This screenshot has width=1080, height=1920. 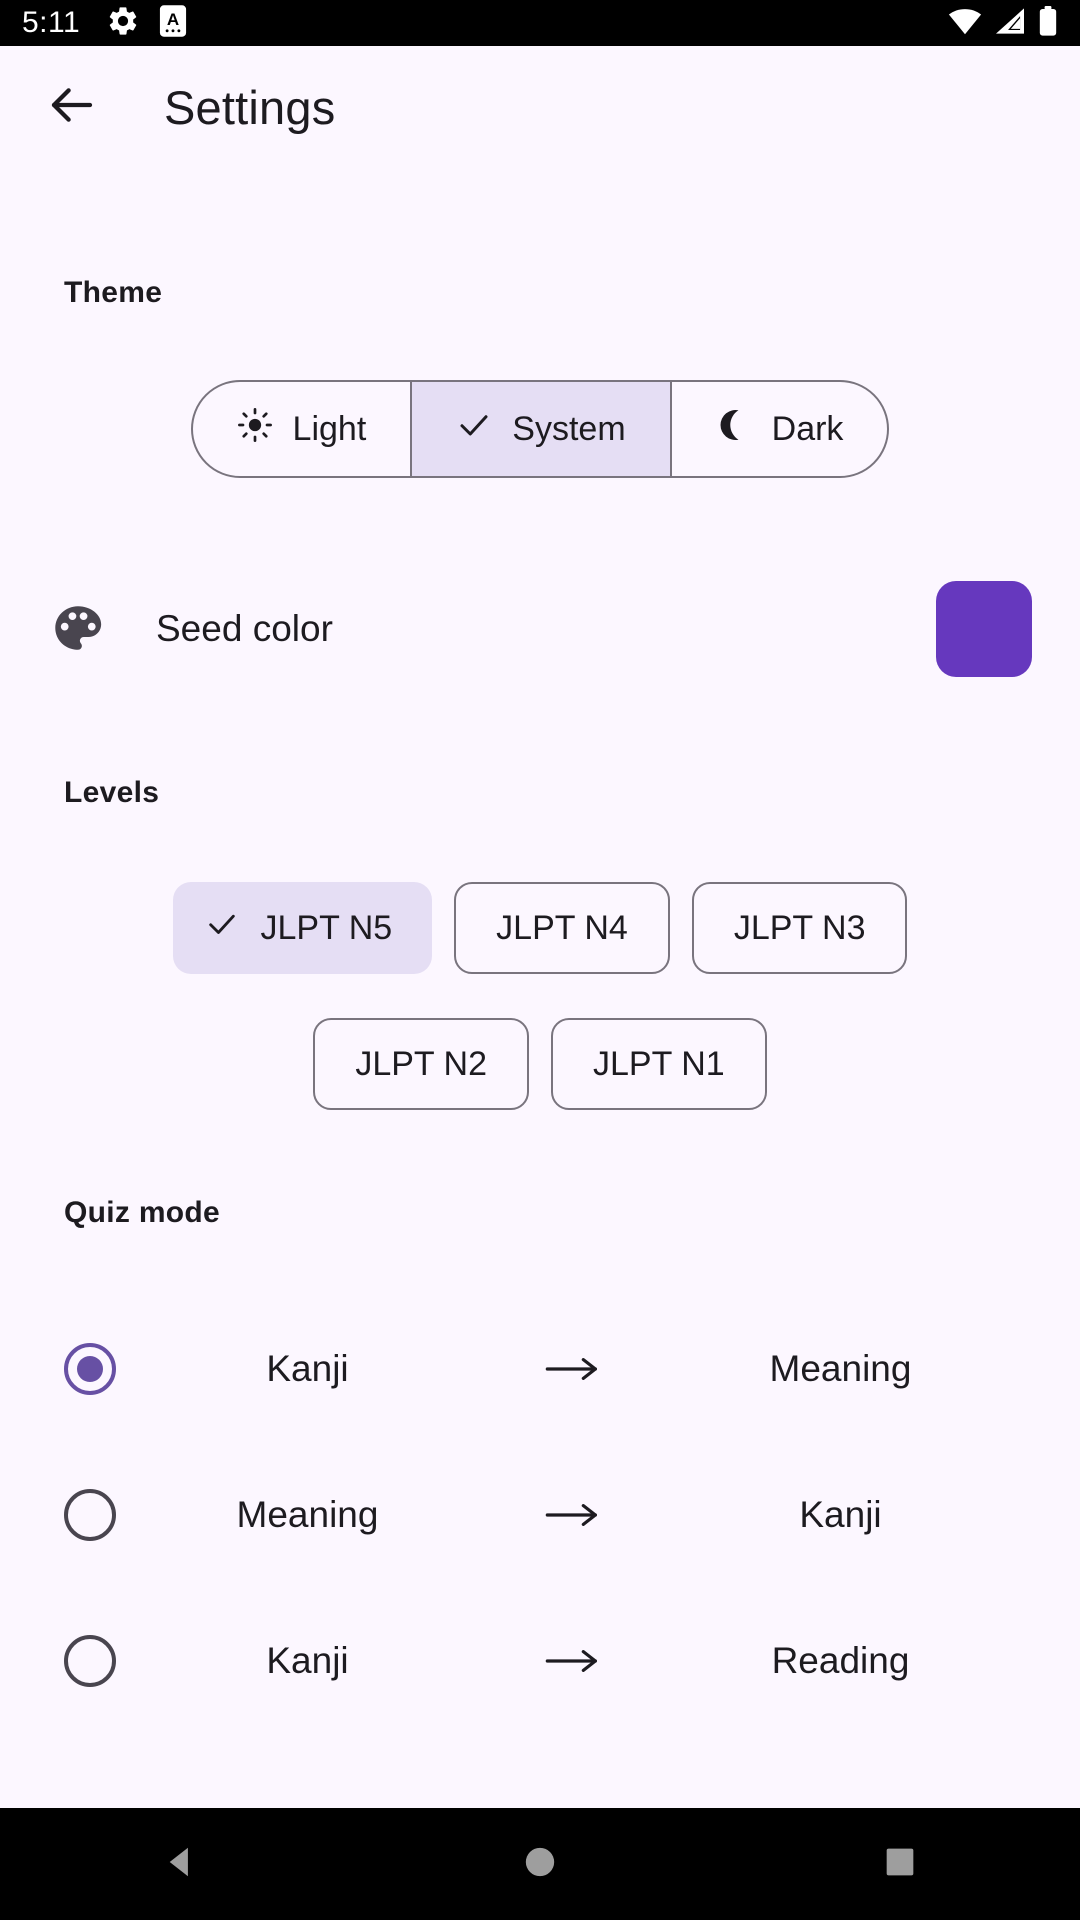 What do you see at coordinates (250, 107) in the screenshot?
I see `page-title: Settings` at bounding box center [250, 107].